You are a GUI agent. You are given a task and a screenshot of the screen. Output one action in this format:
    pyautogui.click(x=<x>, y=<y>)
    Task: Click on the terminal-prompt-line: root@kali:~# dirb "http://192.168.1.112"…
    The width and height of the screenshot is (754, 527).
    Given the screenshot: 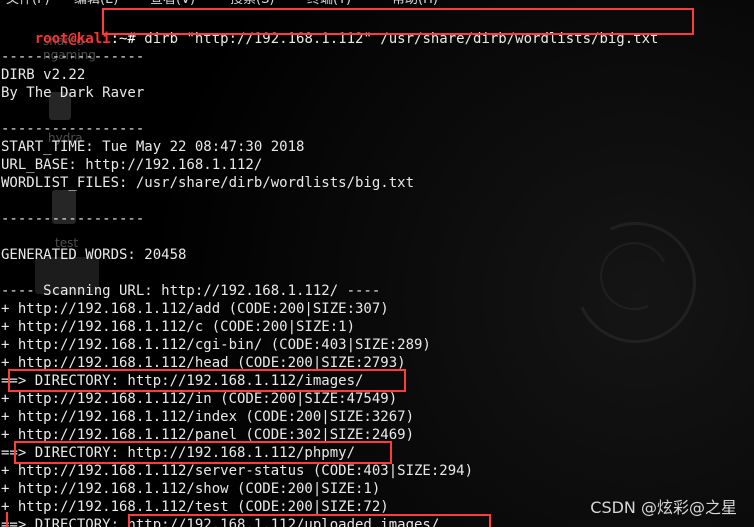 What is the action you would take?
    pyautogui.click(x=330, y=29)
    